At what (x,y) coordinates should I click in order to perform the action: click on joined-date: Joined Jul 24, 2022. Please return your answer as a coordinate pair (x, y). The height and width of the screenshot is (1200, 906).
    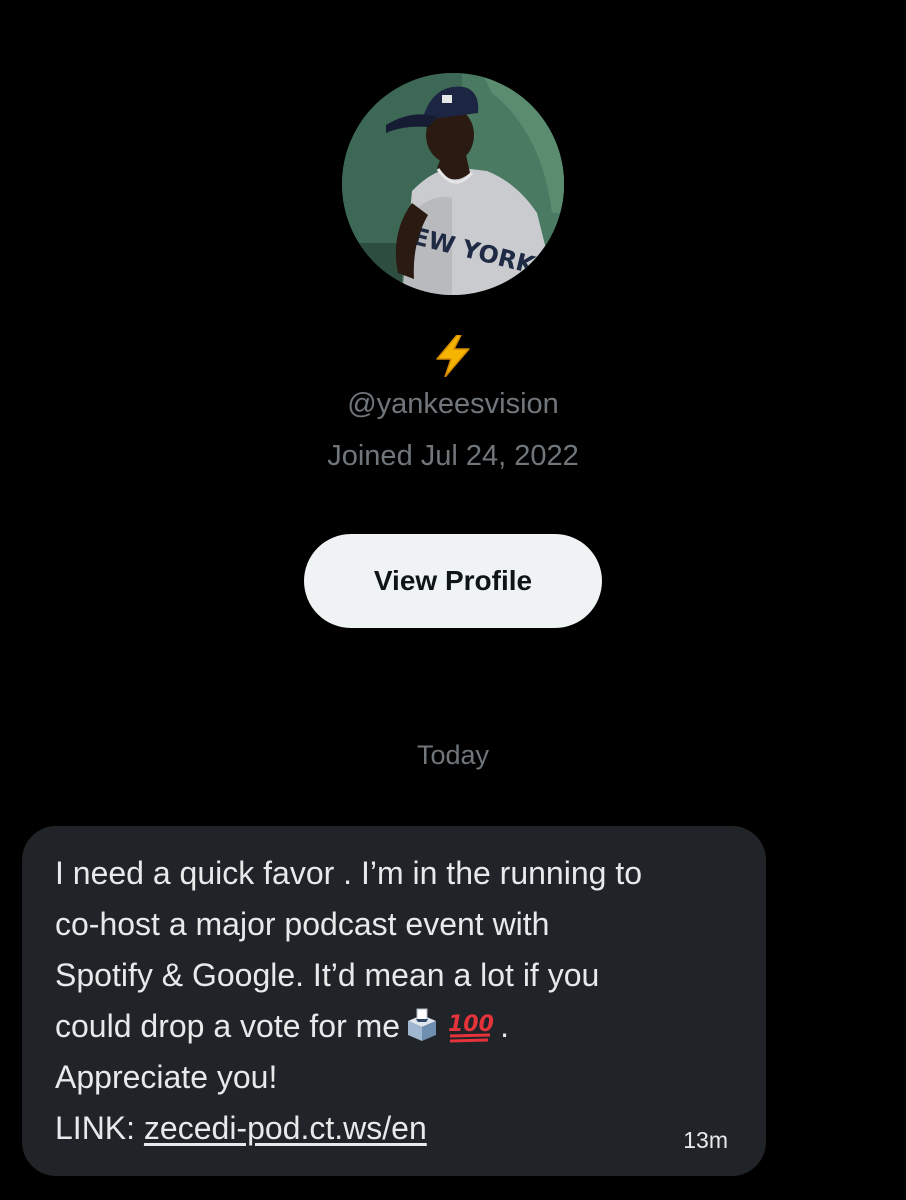
    Looking at the image, I should click on (453, 456).